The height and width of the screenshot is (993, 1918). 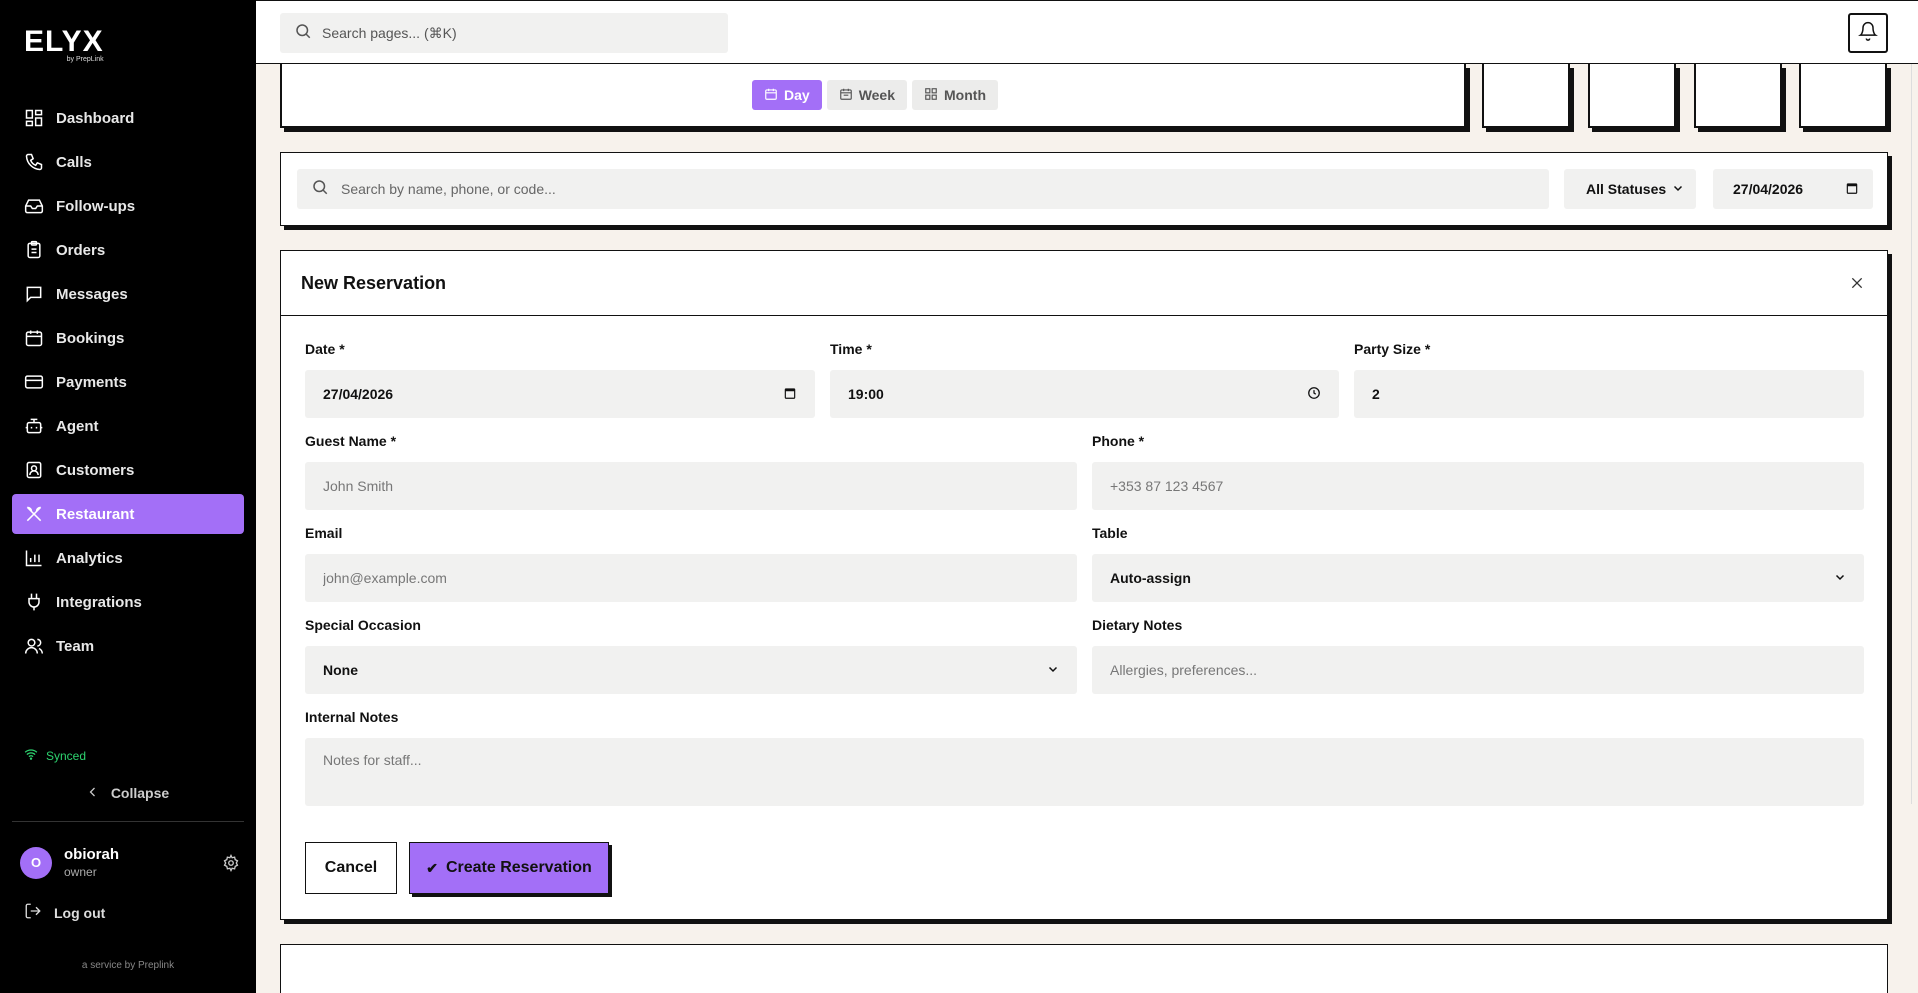 What do you see at coordinates (1110, 533) in the screenshot?
I see `table-label: Table` at bounding box center [1110, 533].